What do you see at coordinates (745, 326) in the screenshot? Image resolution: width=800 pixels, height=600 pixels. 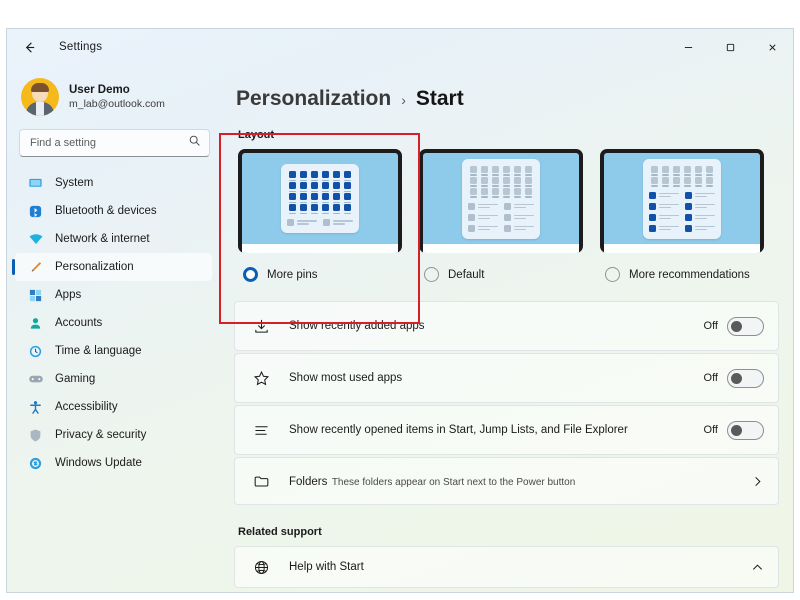 I see `toggle-show-recently-added-apps` at bounding box center [745, 326].